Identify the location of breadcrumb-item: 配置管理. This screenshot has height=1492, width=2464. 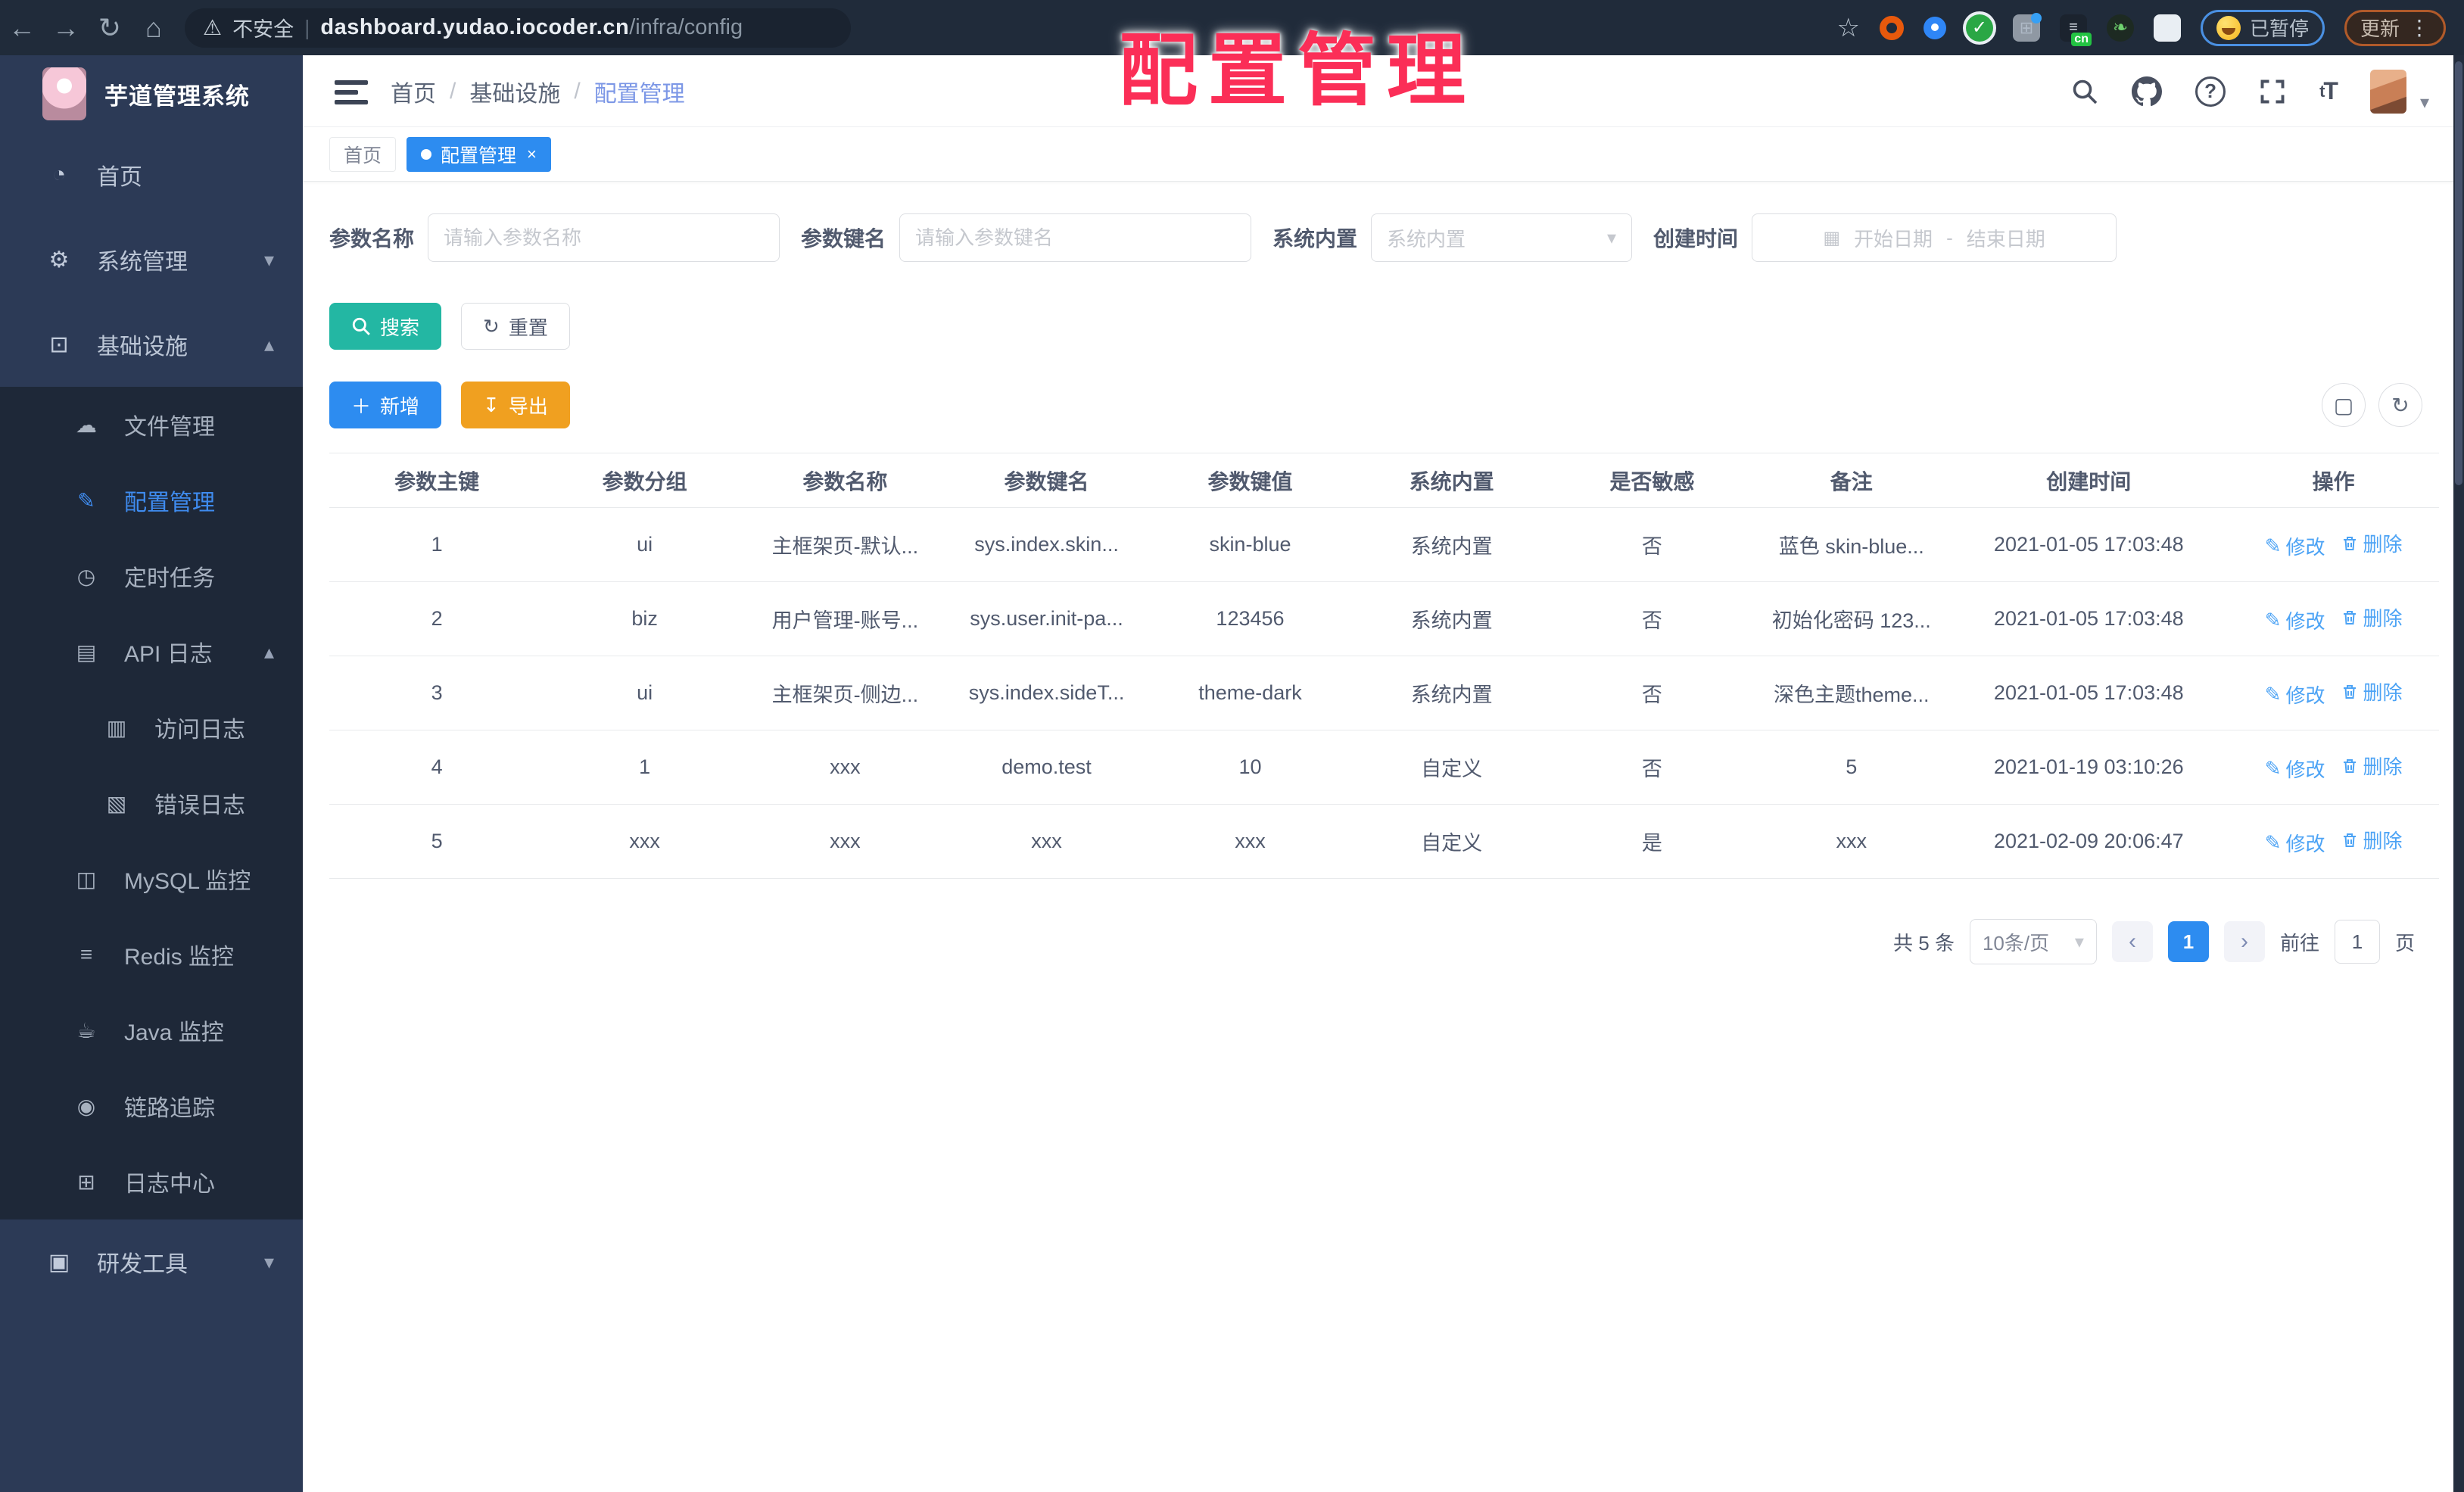
(639, 91).